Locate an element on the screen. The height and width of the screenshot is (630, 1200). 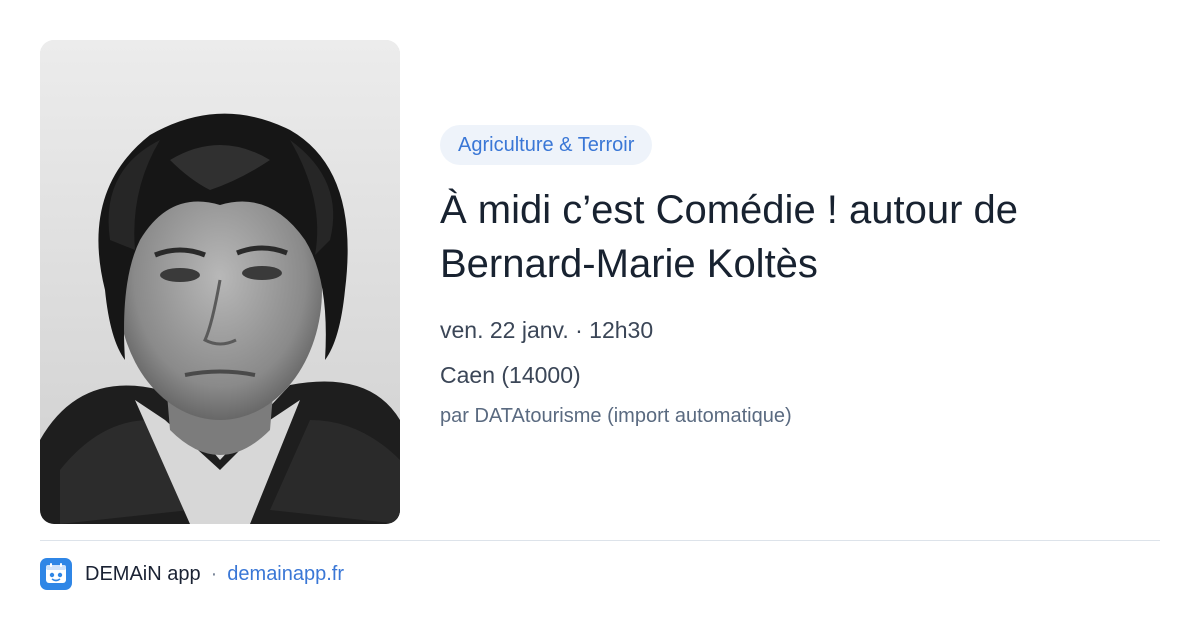
footer: DEMAiN app · demainapp.fr is located at coordinates (192, 574).